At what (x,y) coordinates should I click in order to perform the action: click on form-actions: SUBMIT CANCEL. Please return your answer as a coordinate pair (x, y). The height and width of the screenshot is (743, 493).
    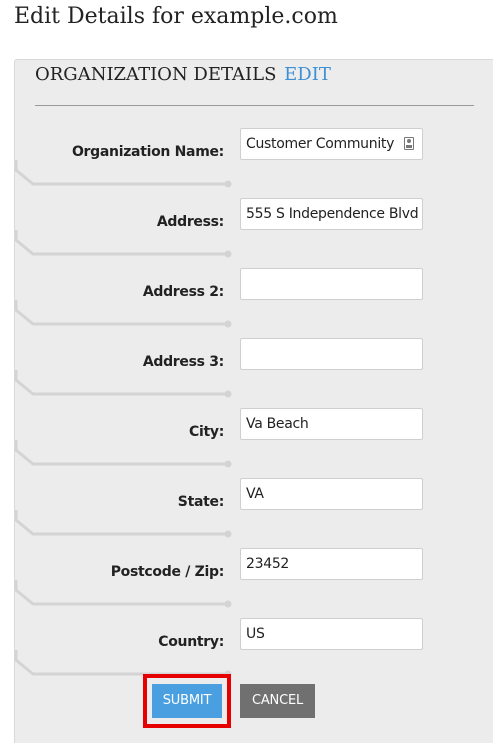
    Looking at the image, I should click on (254, 702).